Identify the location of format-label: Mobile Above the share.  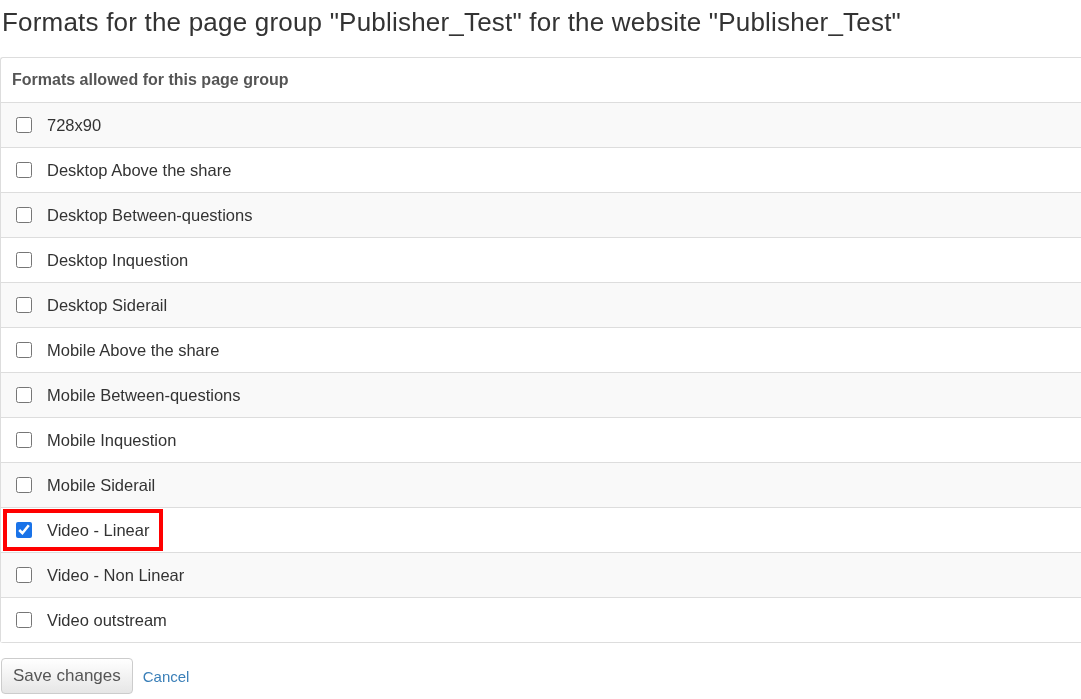
(133, 350).